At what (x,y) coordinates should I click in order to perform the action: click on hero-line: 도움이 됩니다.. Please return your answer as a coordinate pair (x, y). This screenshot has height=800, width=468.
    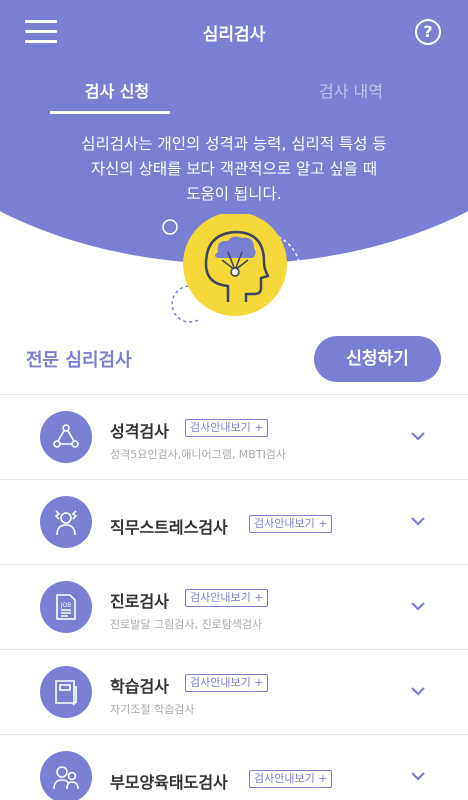
    Looking at the image, I should click on (234, 194).